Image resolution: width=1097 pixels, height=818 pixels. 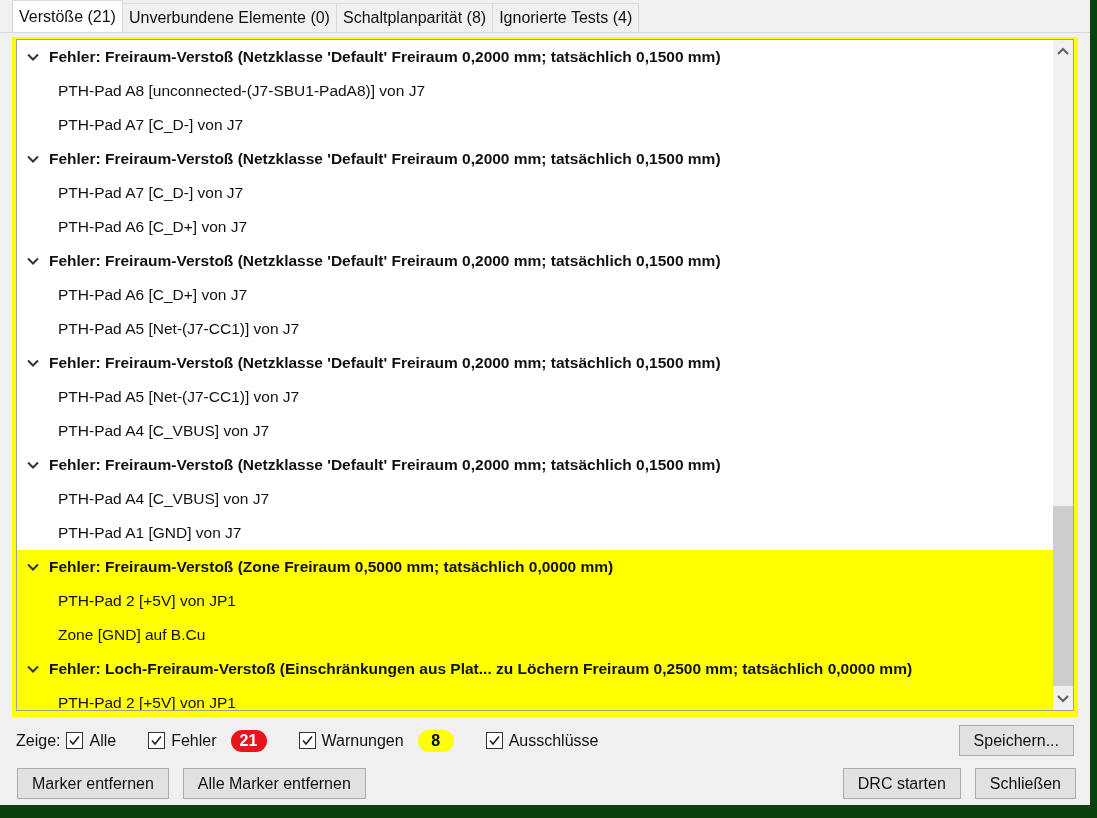 I want to click on scrollbar-thumb, so click(x=1063, y=596).